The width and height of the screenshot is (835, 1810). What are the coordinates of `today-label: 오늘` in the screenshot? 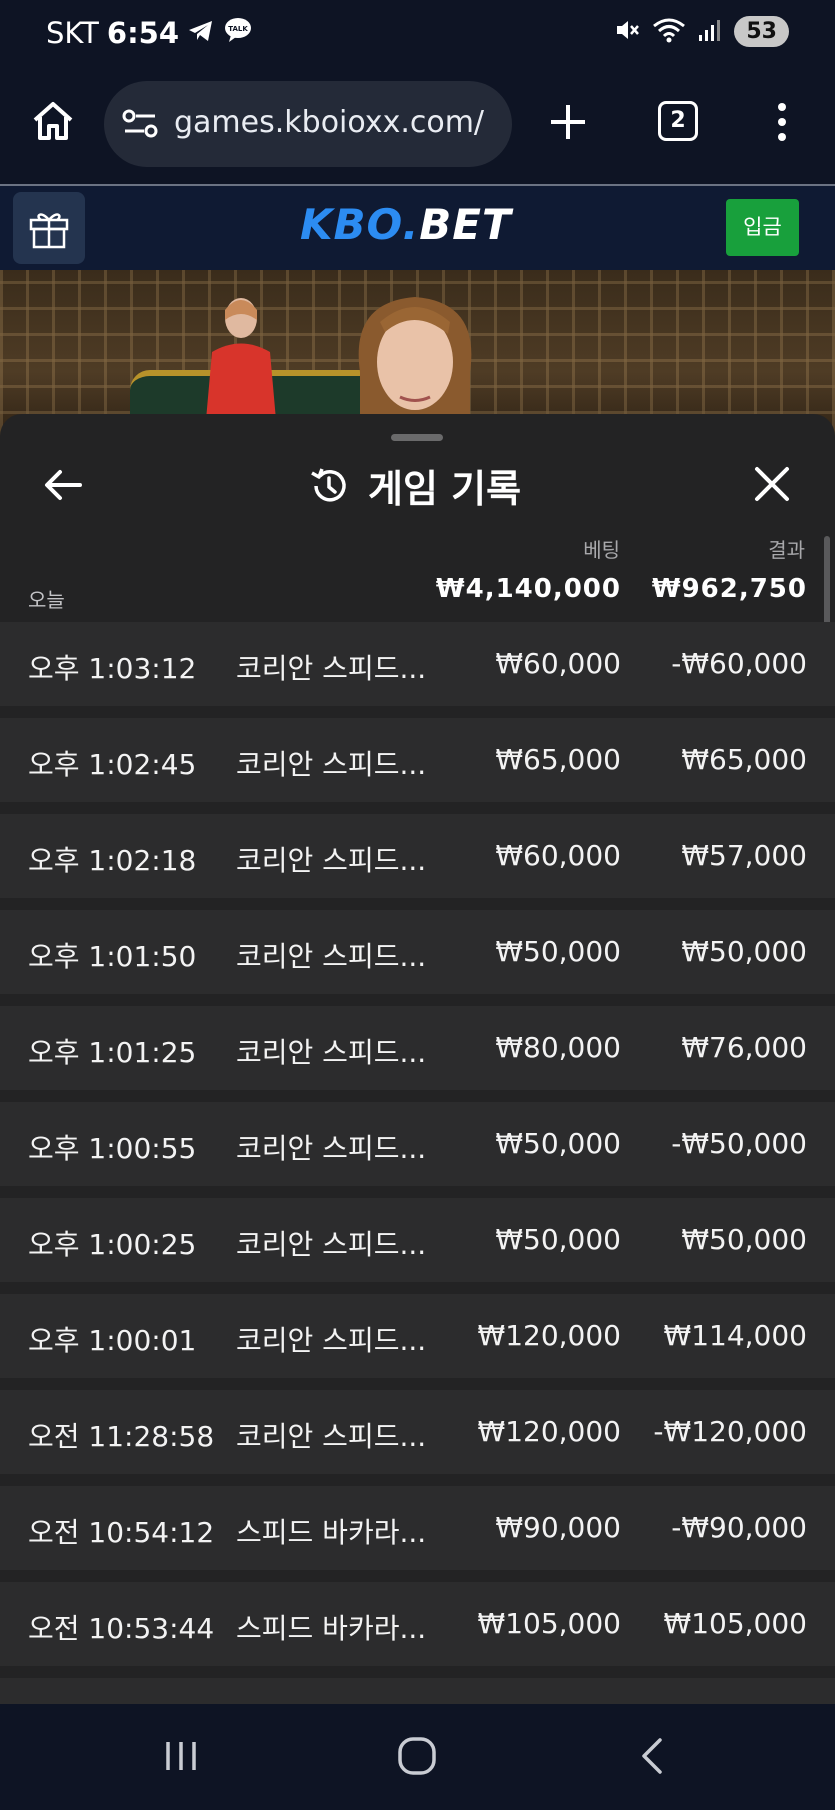 It's located at (46, 600).